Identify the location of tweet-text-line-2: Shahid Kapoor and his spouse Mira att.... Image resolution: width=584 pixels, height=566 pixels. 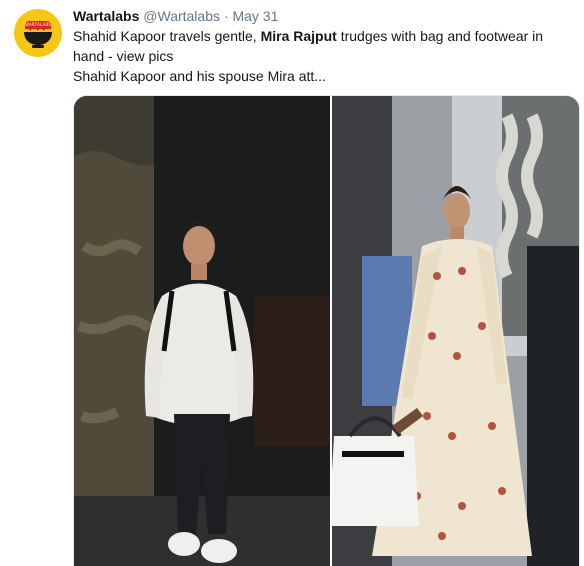
(199, 76).